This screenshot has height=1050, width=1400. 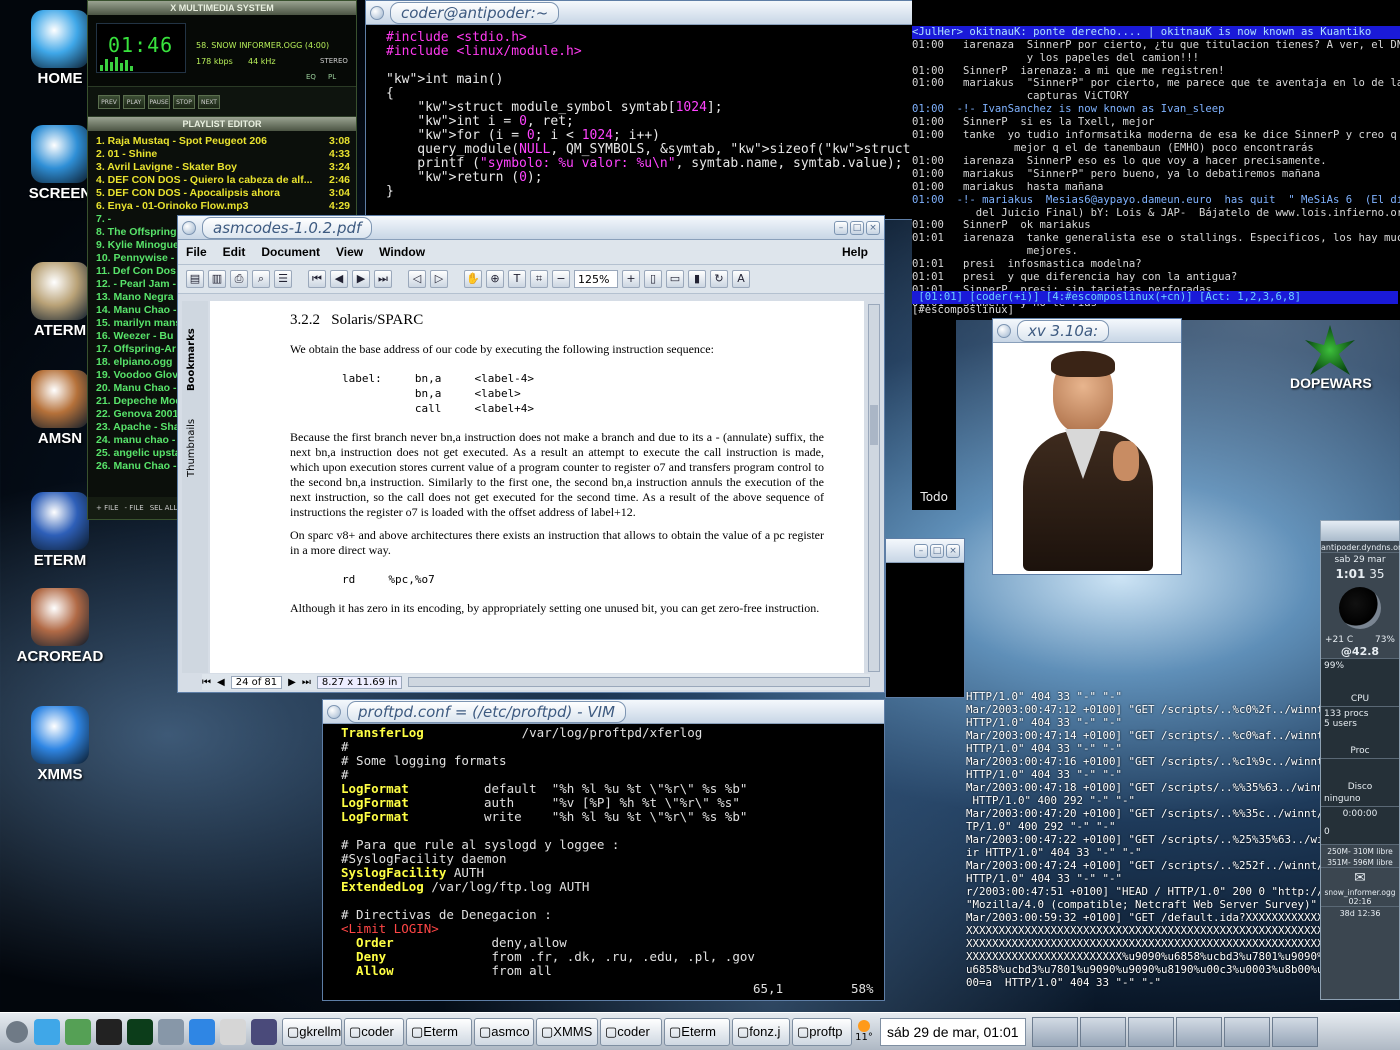 I want to click on task-button: ▢fonz.j, so click(x=761, y=1031).